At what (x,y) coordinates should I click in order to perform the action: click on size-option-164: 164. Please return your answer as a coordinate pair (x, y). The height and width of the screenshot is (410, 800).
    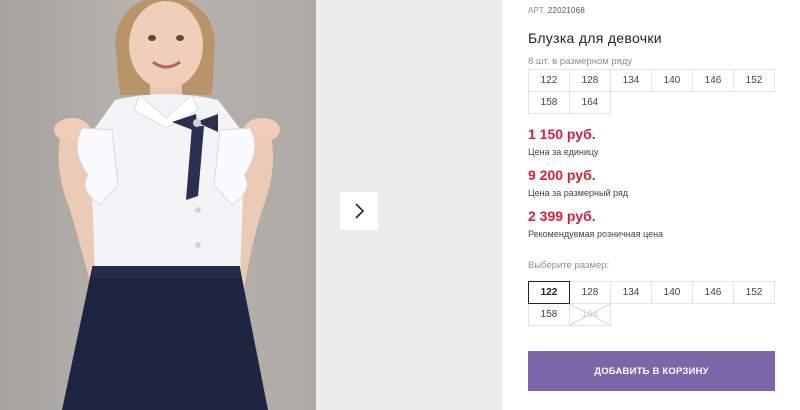
    Looking at the image, I should click on (590, 314).